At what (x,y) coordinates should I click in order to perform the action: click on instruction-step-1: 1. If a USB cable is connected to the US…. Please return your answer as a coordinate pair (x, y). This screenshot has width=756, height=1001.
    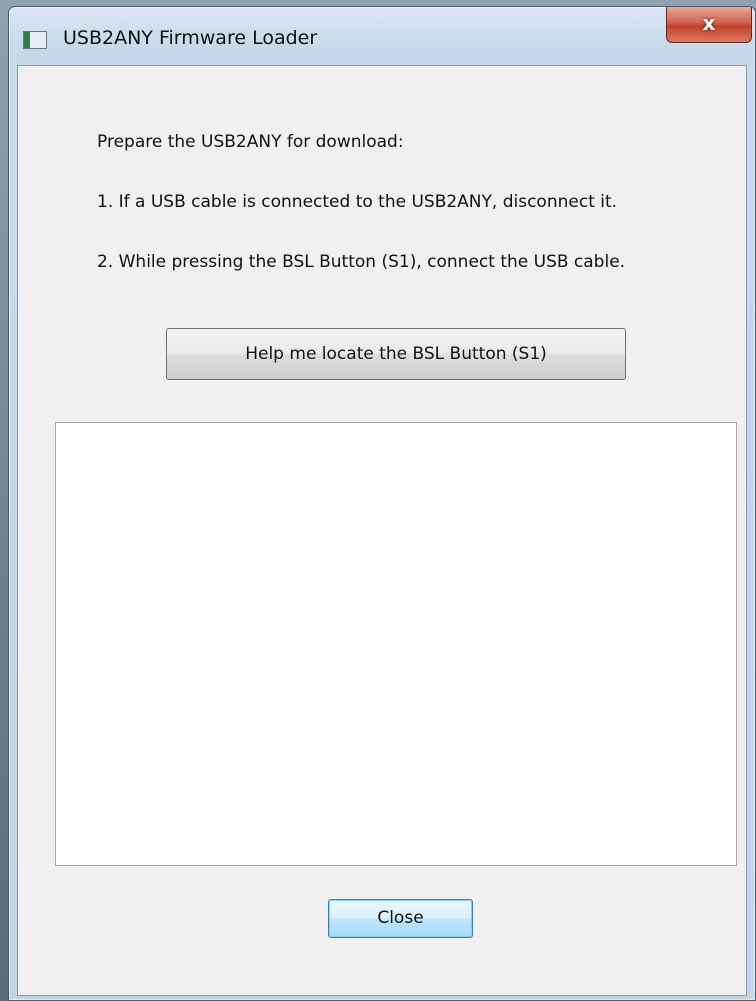
    Looking at the image, I should click on (357, 202).